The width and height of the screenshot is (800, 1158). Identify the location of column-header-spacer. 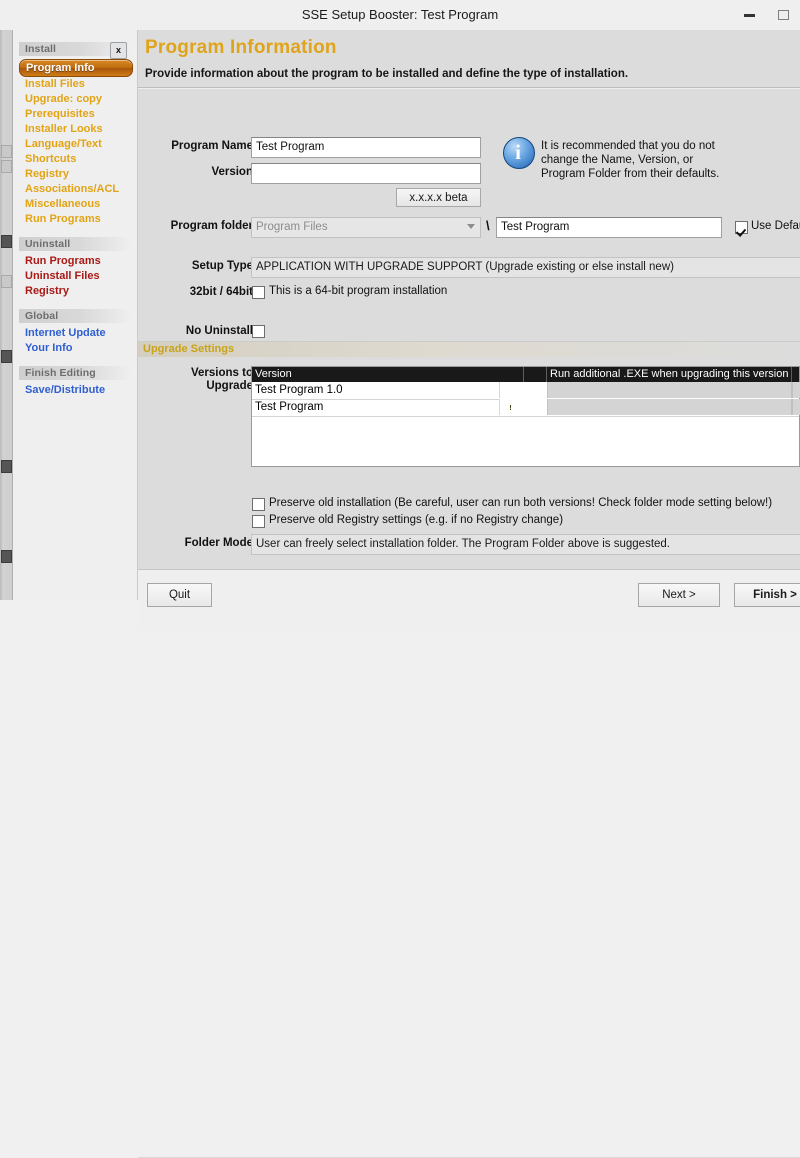
(535, 374).